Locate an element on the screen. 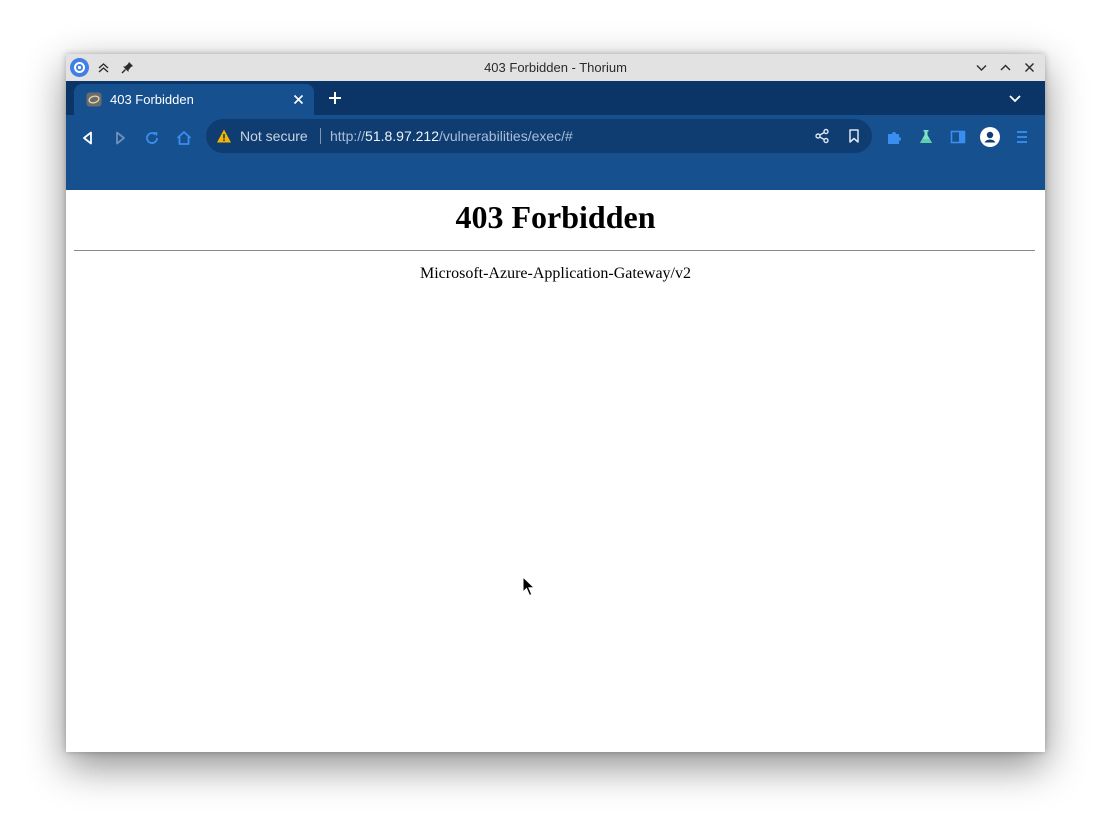 This screenshot has width=1112, height=831. bookmark-icon is located at coordinates (854, 136).